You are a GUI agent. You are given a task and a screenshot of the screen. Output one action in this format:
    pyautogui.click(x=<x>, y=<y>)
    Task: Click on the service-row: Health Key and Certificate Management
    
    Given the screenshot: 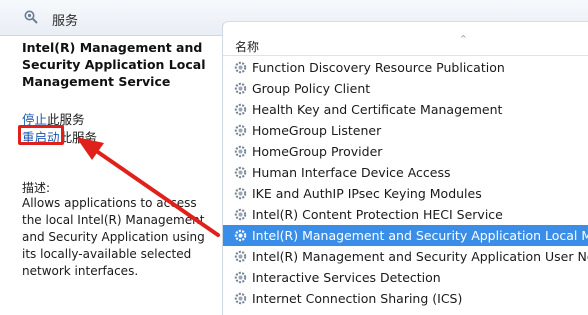 What is the action you would take?
    pyautogui.click(x=405, y=109)
    